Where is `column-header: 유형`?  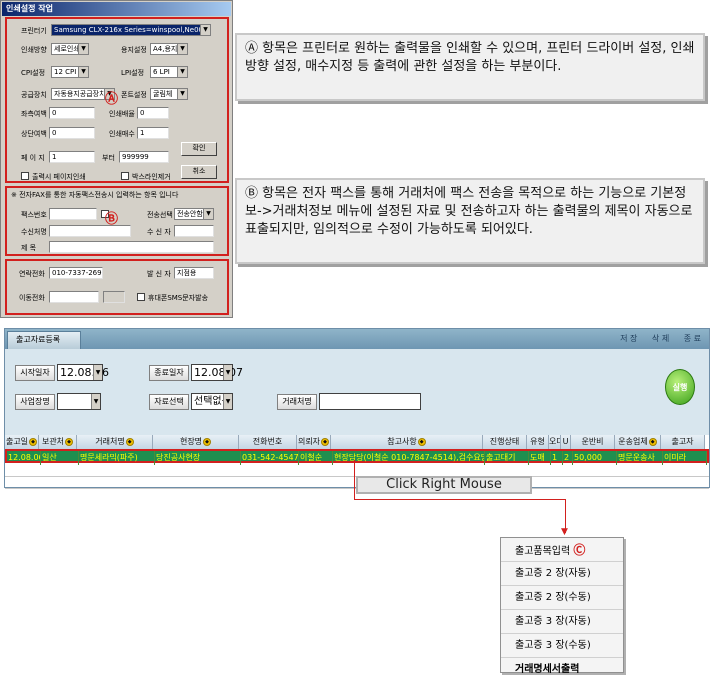 column-header: 유형 is located at coordinates (538, 442).